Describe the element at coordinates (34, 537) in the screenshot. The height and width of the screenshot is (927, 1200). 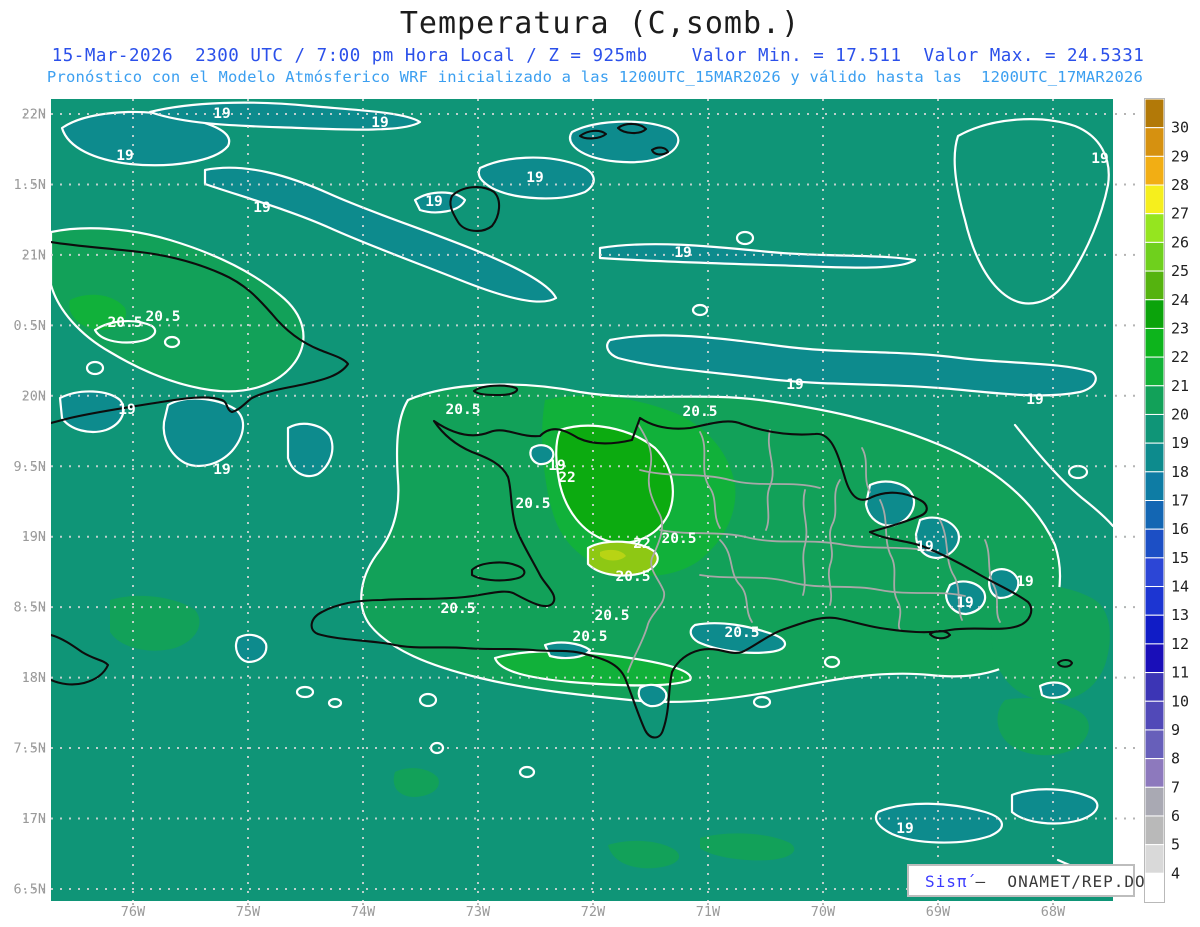
I see `lat-label: 19N` at that location.